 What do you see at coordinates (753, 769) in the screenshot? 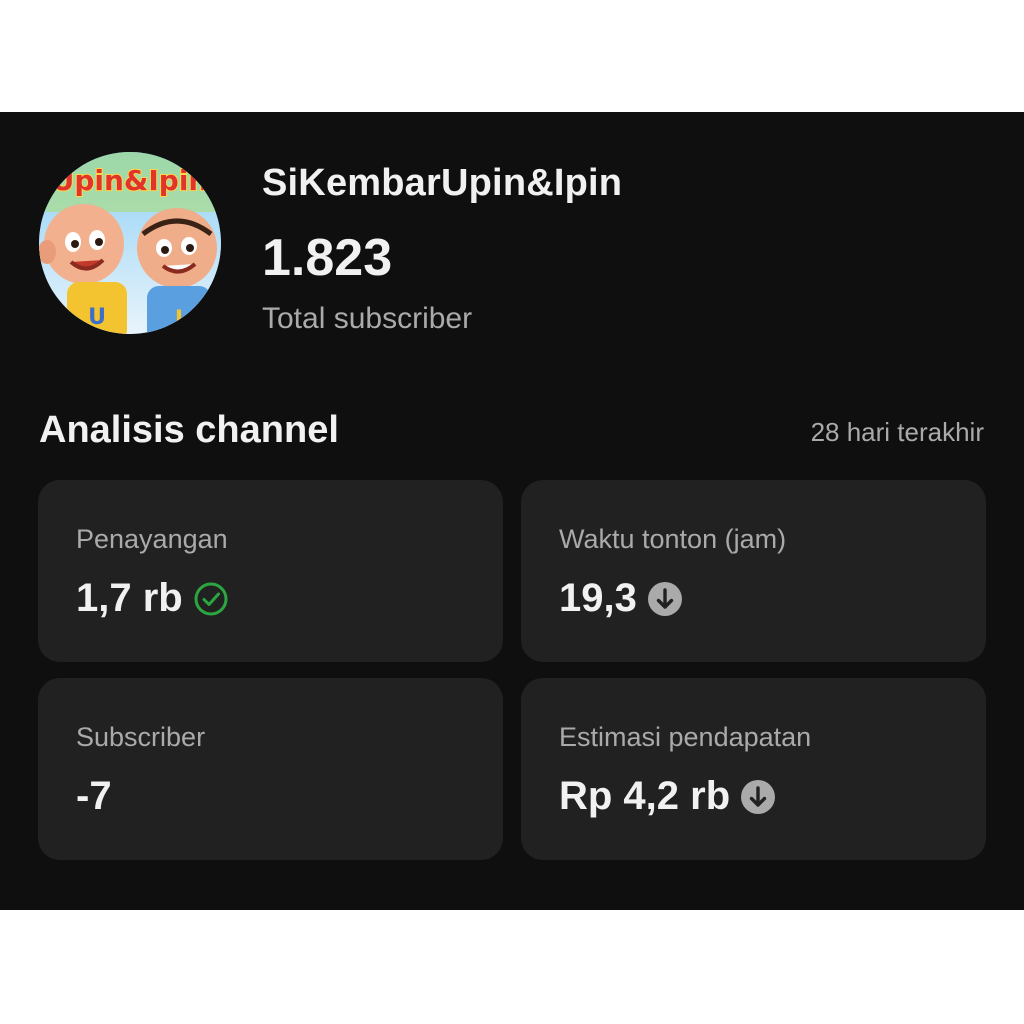
I see `metric-card-revenue: Estimasi pendapatan Rp 4,2 rb` at bounding box center [753, 769].